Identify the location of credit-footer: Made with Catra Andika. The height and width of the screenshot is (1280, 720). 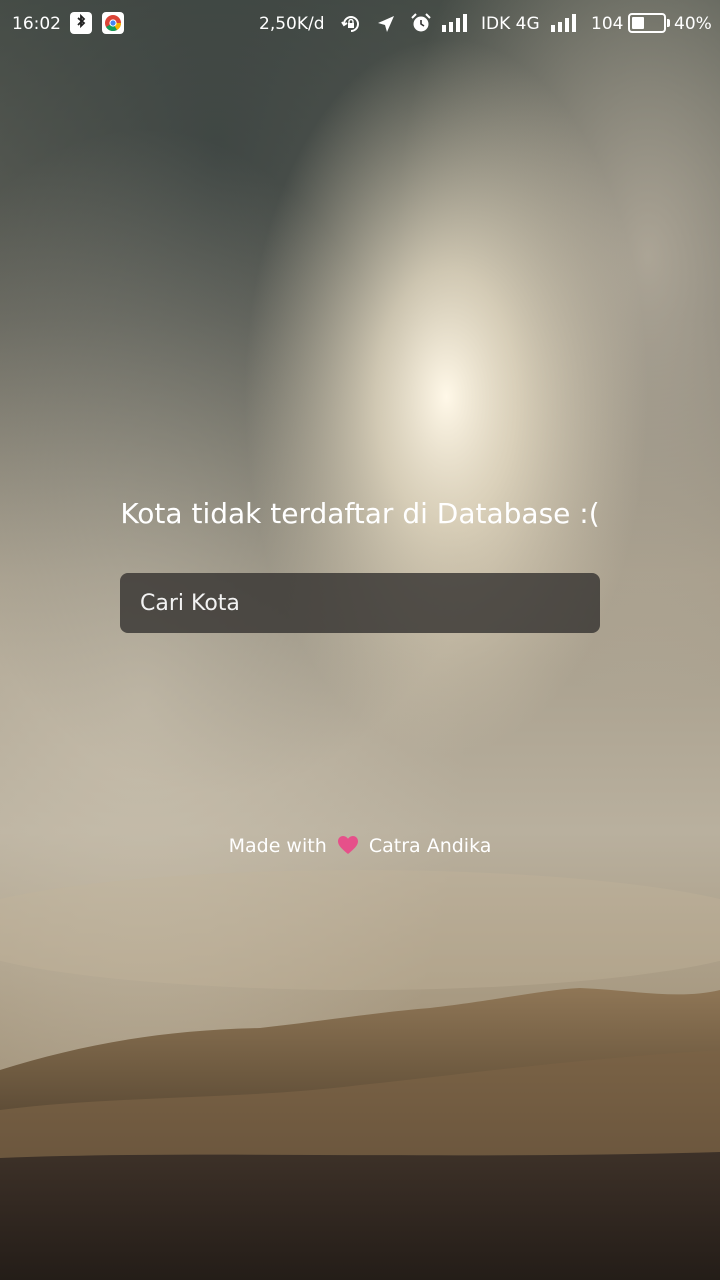
(360, 846).